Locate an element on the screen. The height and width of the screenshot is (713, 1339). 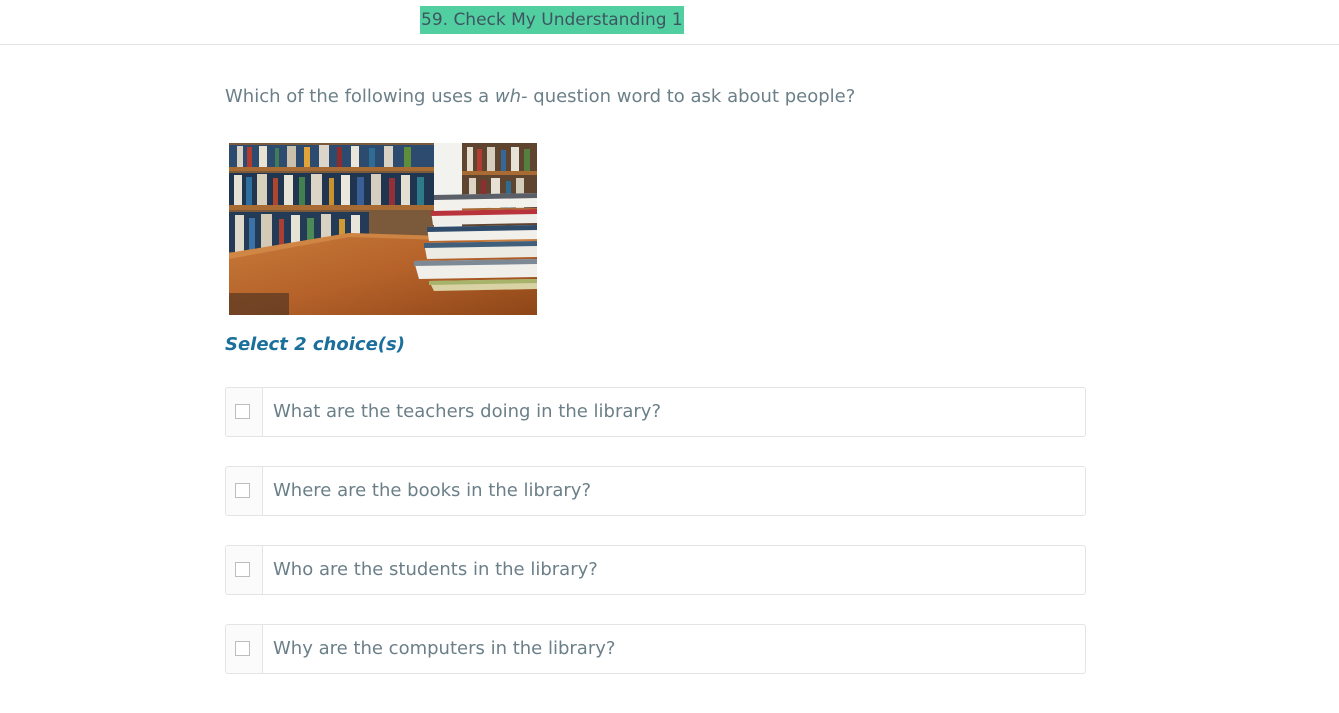
page-title: 59. Check My Understanding 1 is located at coordinates (552, 20).